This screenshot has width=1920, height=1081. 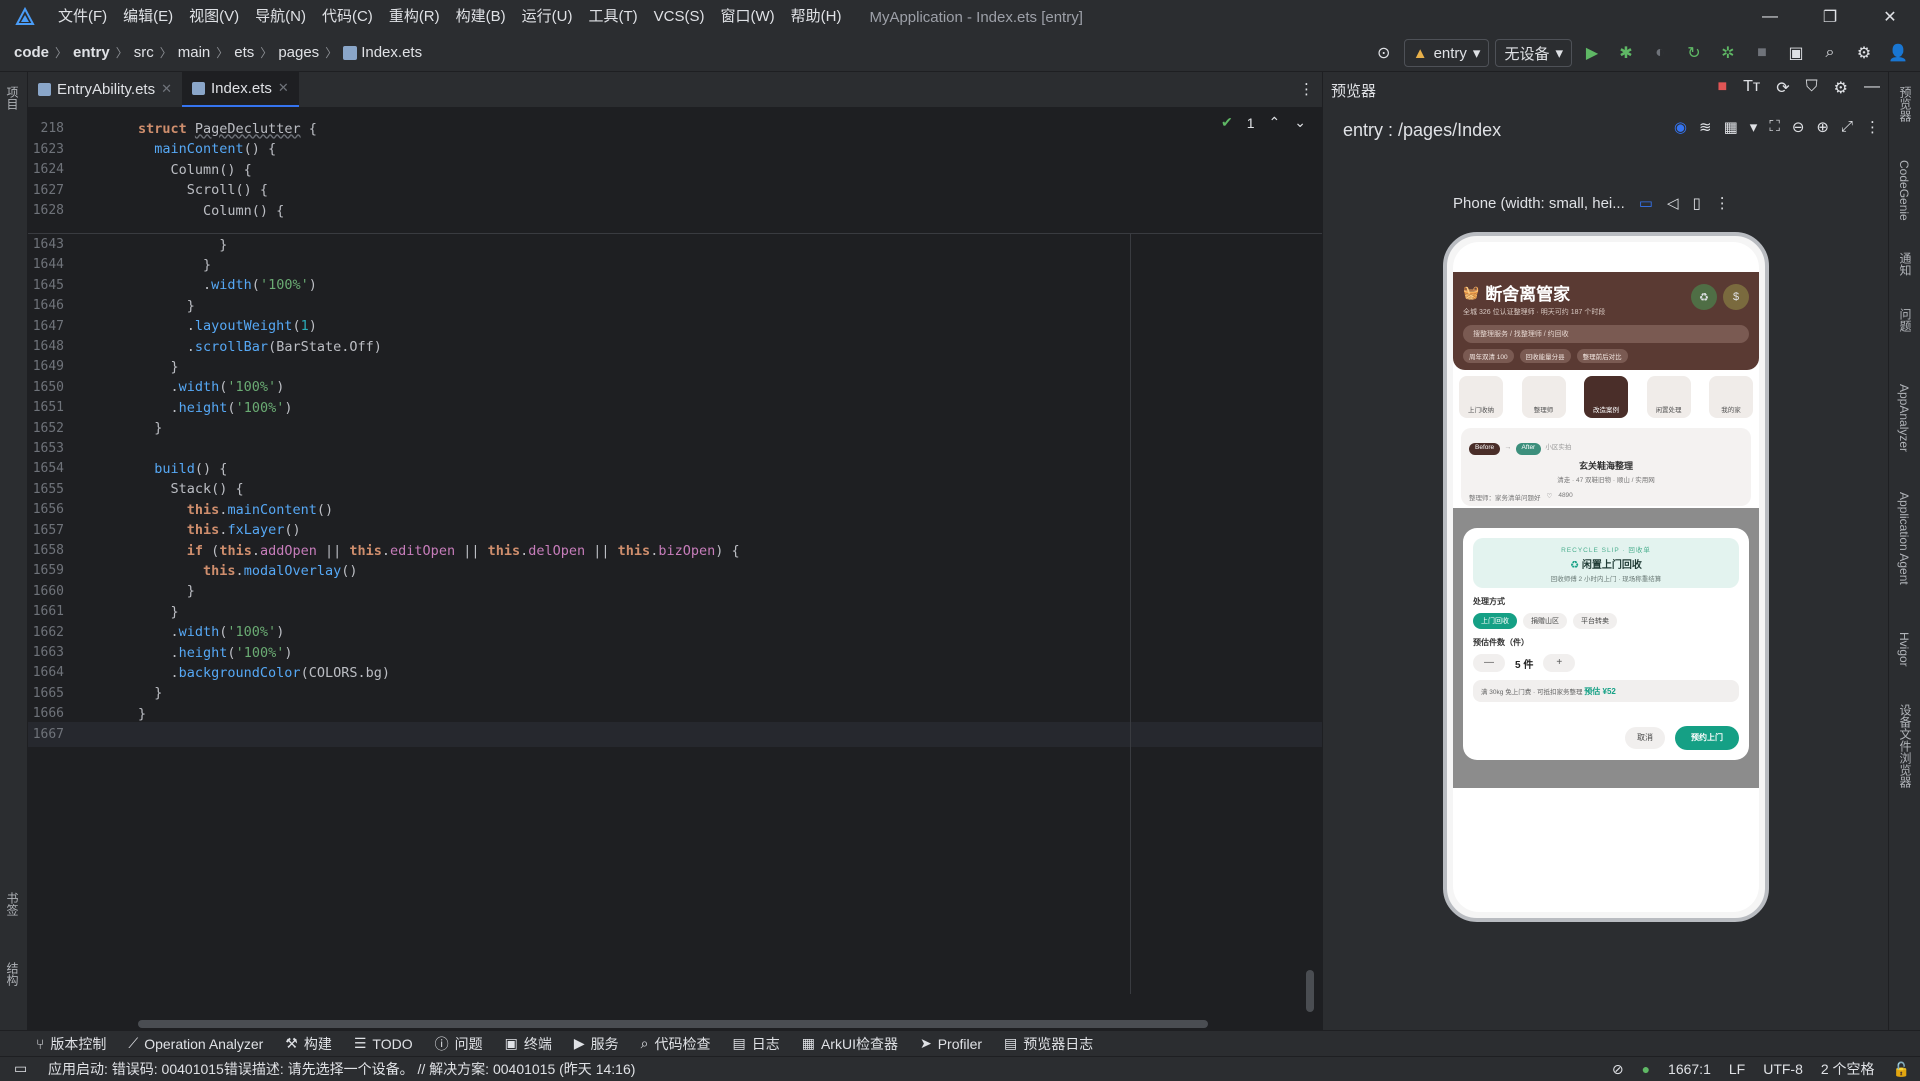 What do you see at coordinates (308, 1044) in the screenshot?
I see `build-tool-button: ⚒ 构建` at bounding box center [308, 1044].